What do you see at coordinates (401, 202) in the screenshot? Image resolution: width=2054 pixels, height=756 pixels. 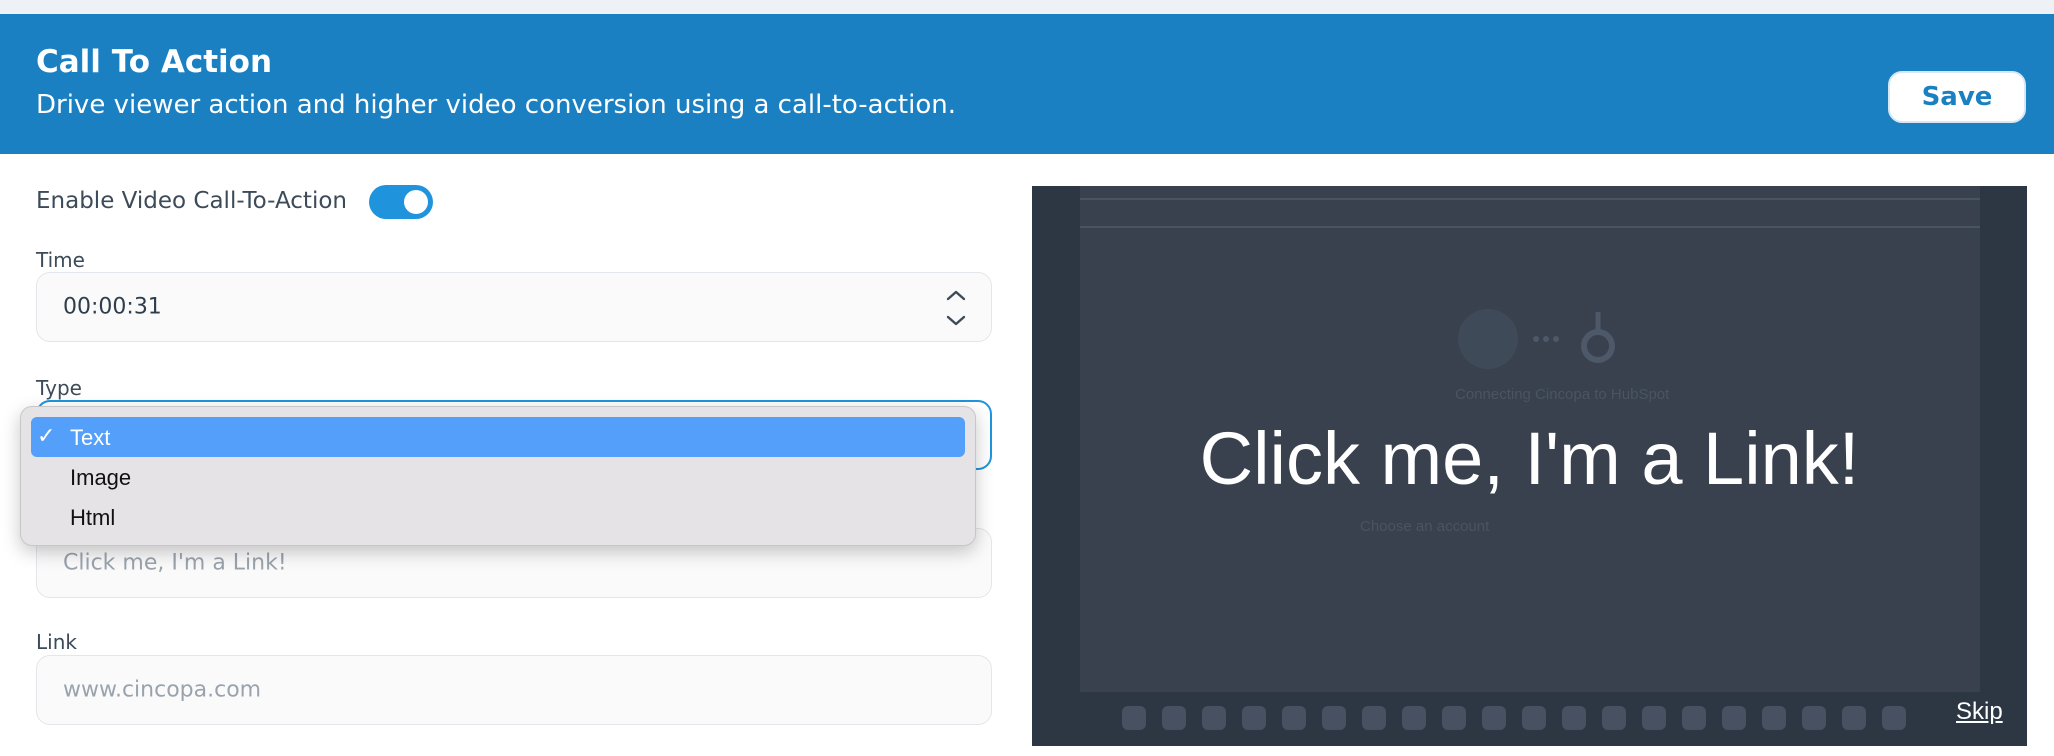 I see `enable-cta-toggle` at bounding box center [401, 202].